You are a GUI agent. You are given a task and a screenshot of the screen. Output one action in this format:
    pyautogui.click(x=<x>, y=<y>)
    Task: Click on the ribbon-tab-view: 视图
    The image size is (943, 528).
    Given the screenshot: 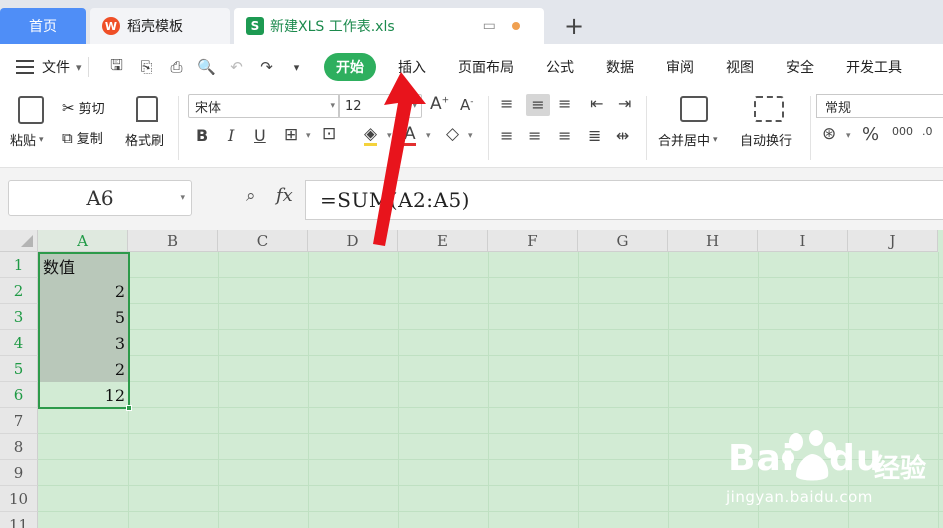 What is the action you would take?
    pyautogui.click(x=740, y=67)
    